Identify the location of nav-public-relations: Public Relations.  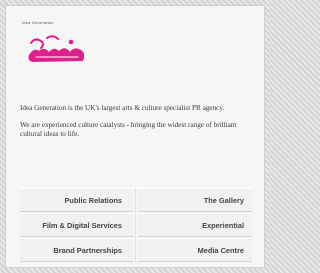
(77, 200).